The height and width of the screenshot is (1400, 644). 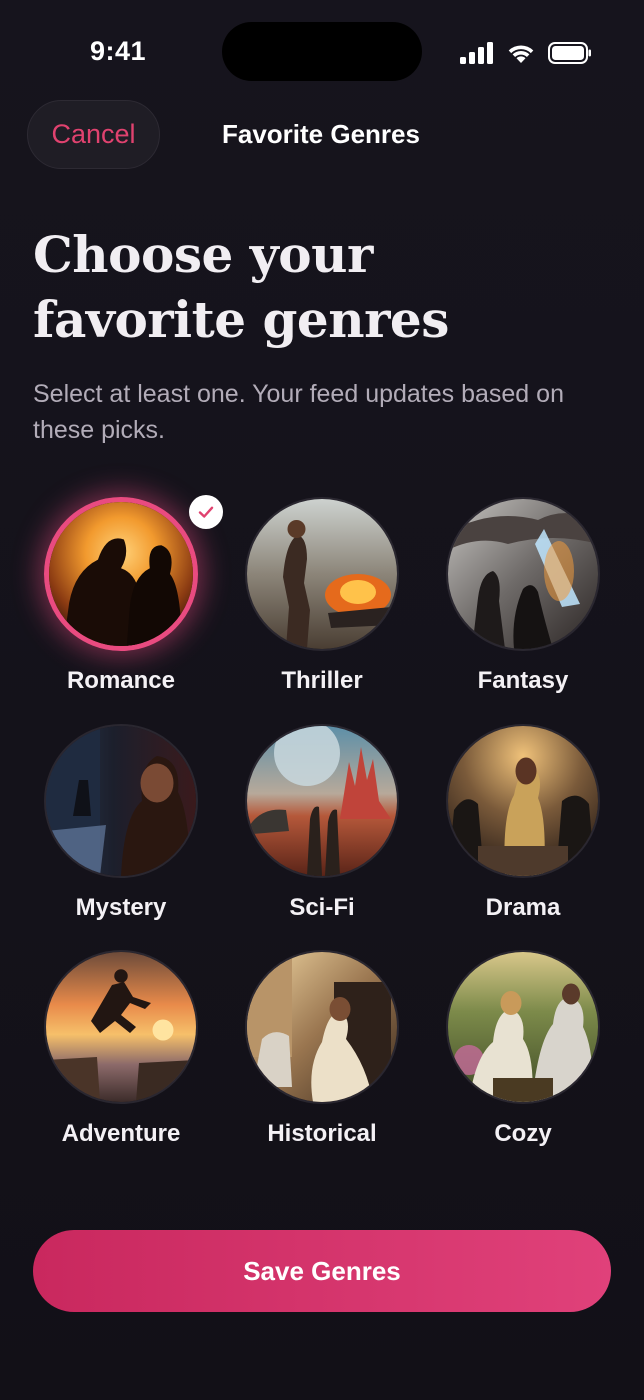 I want to click on genre-cozy: Cozy, so click(x=523, y=1053).